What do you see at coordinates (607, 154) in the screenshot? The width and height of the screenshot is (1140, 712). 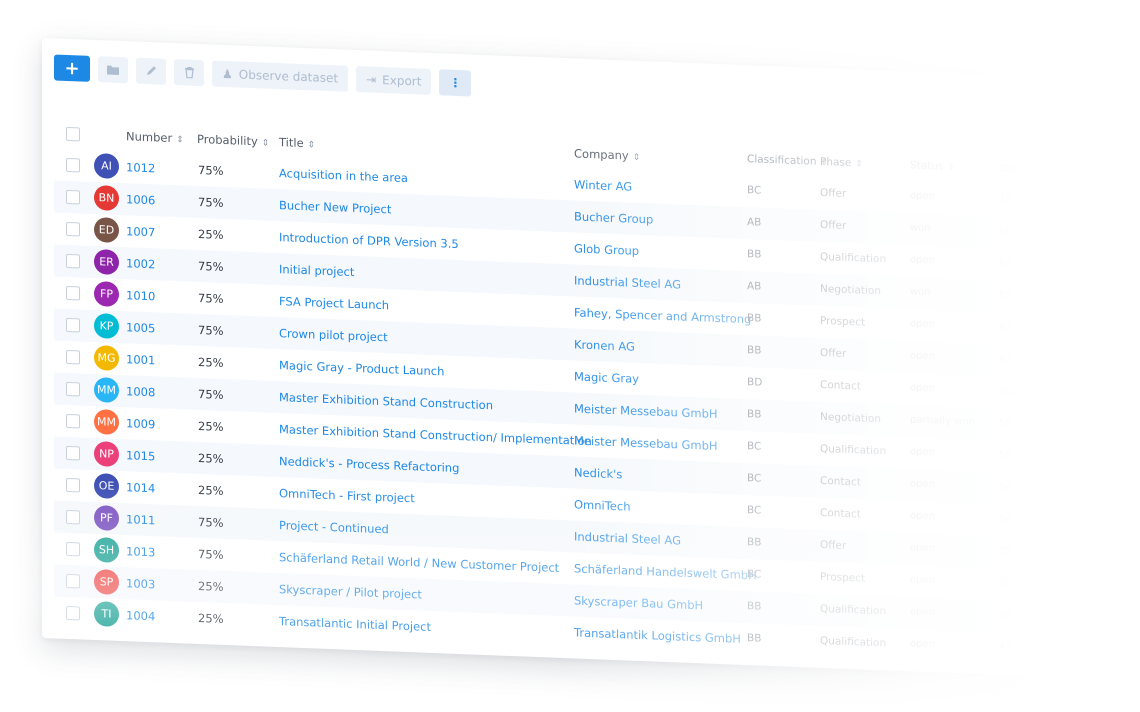 I see `column-company: Company ⇕` at bounding box center [607, 154].